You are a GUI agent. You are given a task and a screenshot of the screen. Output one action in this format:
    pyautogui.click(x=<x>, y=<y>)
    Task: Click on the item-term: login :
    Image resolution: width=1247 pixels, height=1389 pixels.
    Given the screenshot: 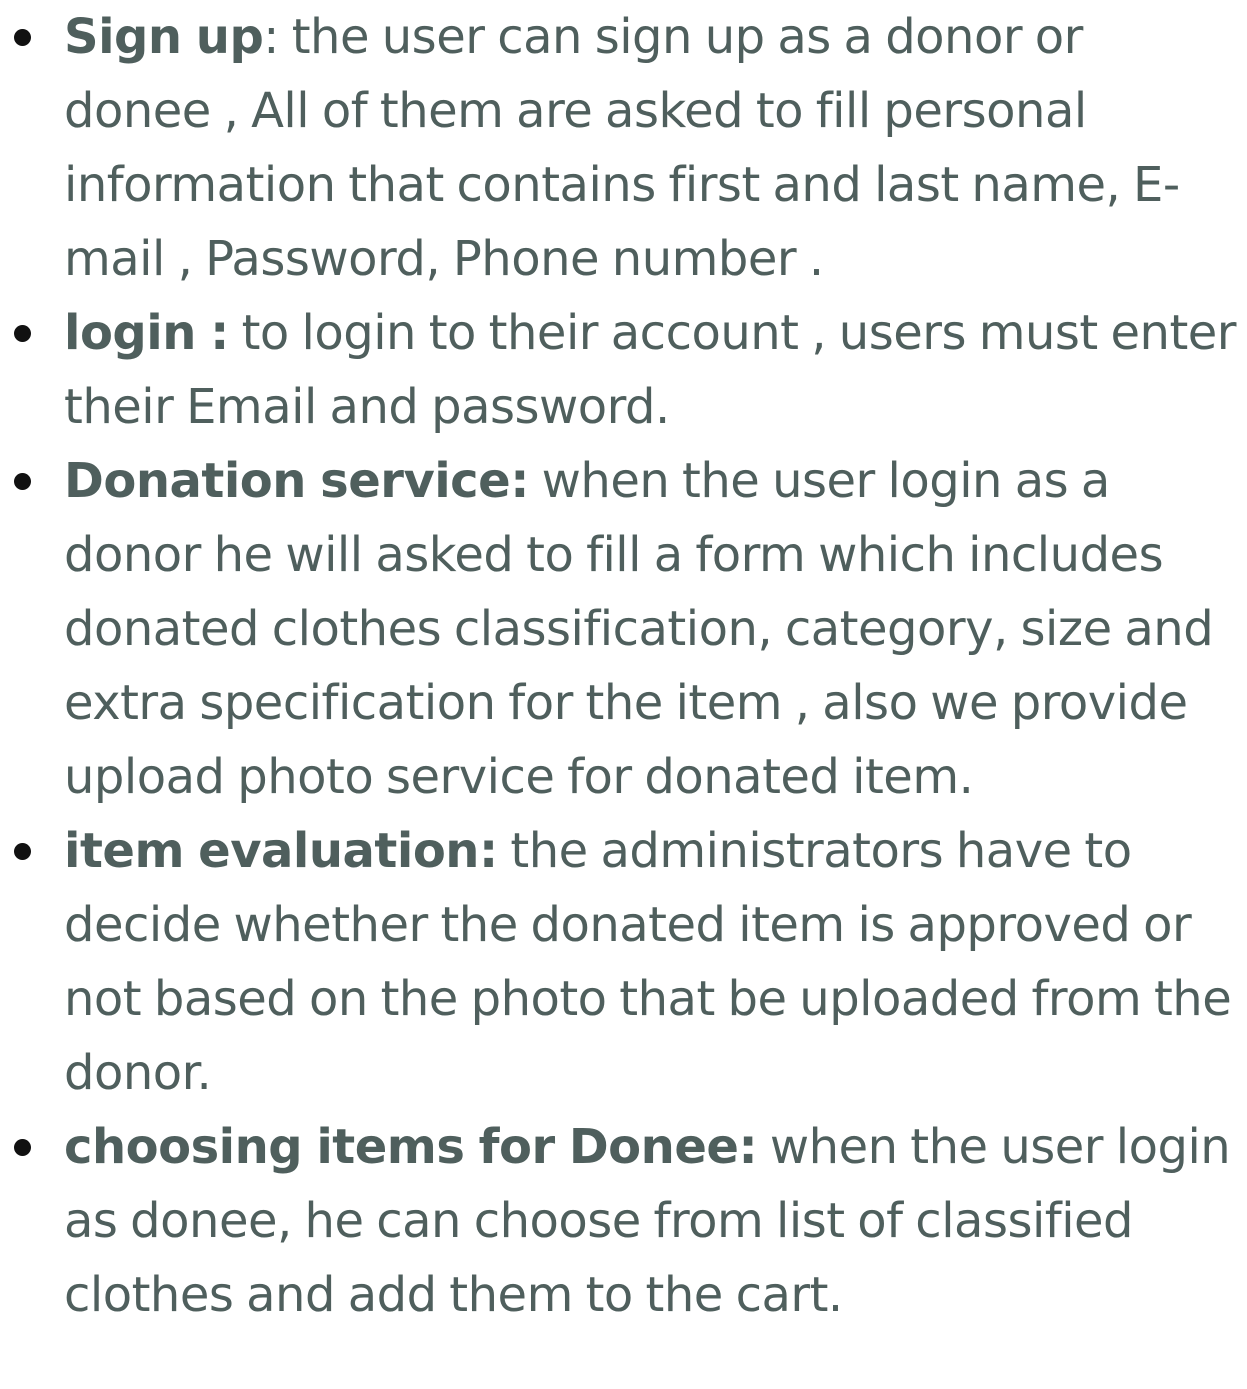 What is the action you would take?
    pyautogui.click(x=146, y=333)
    